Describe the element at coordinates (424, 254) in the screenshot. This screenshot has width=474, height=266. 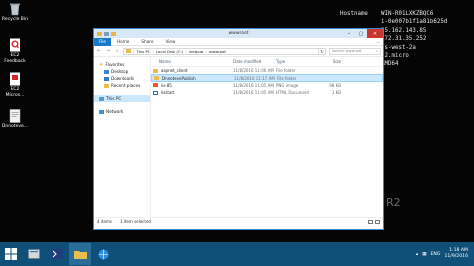
I see `network-tray-icon: ▦` at that location.